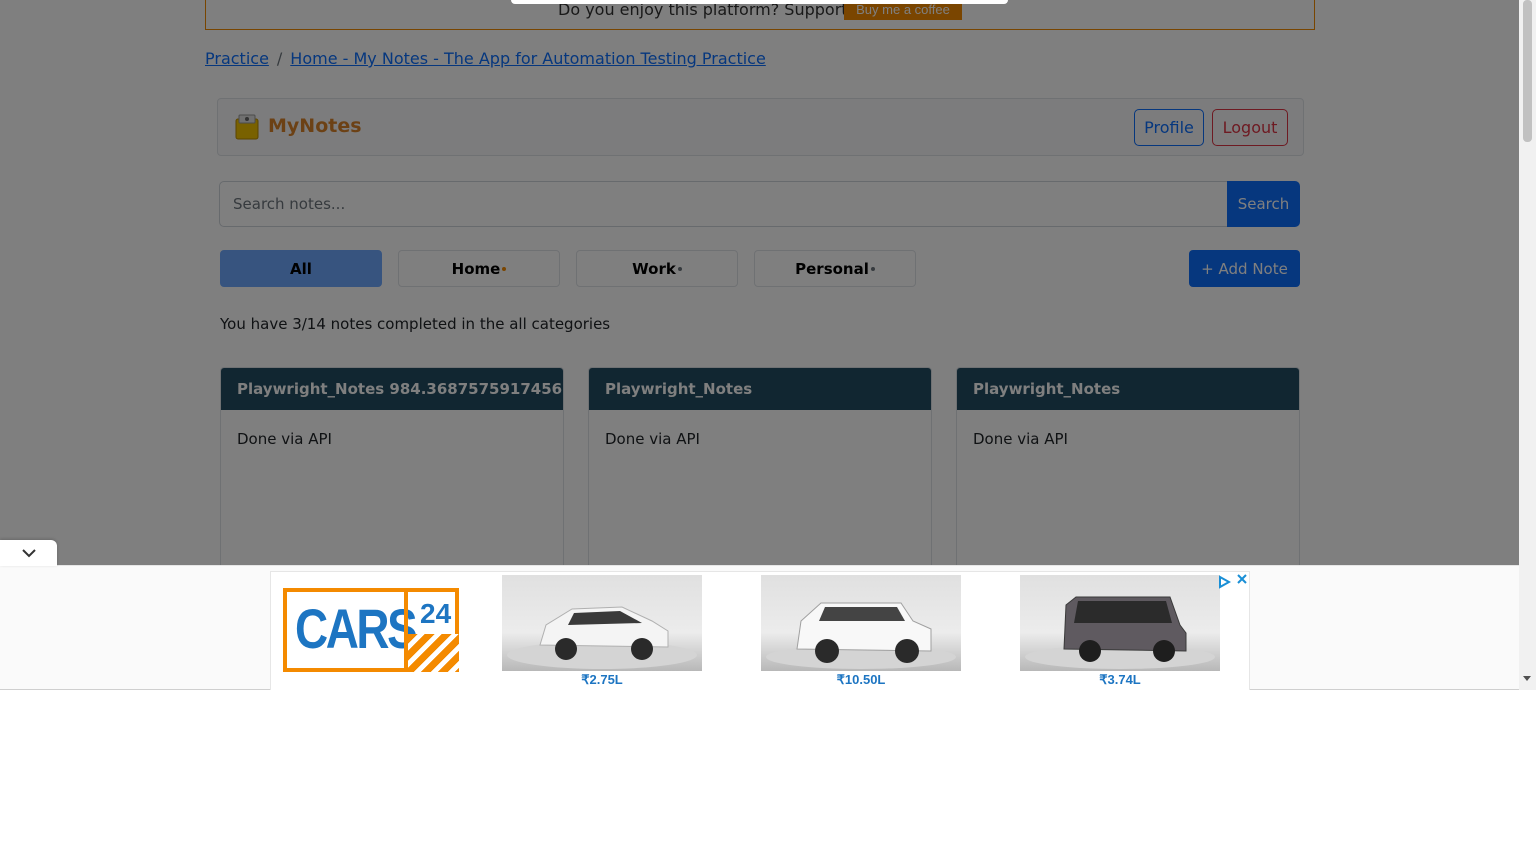 Image resolution: width=1536 pixels, height=864 pixels. What do you see at coordinates (1527, 678) in the screenshot?
I see `scroll-down-arrow-icon` at bounding box center [1527, 678].